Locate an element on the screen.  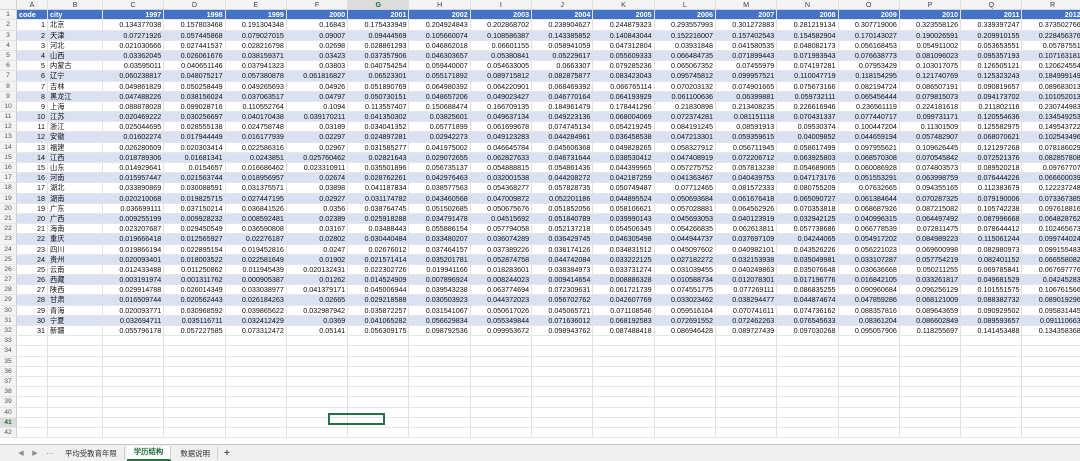
value-cell: 0.056711945 is located at coordinates (746, 147).